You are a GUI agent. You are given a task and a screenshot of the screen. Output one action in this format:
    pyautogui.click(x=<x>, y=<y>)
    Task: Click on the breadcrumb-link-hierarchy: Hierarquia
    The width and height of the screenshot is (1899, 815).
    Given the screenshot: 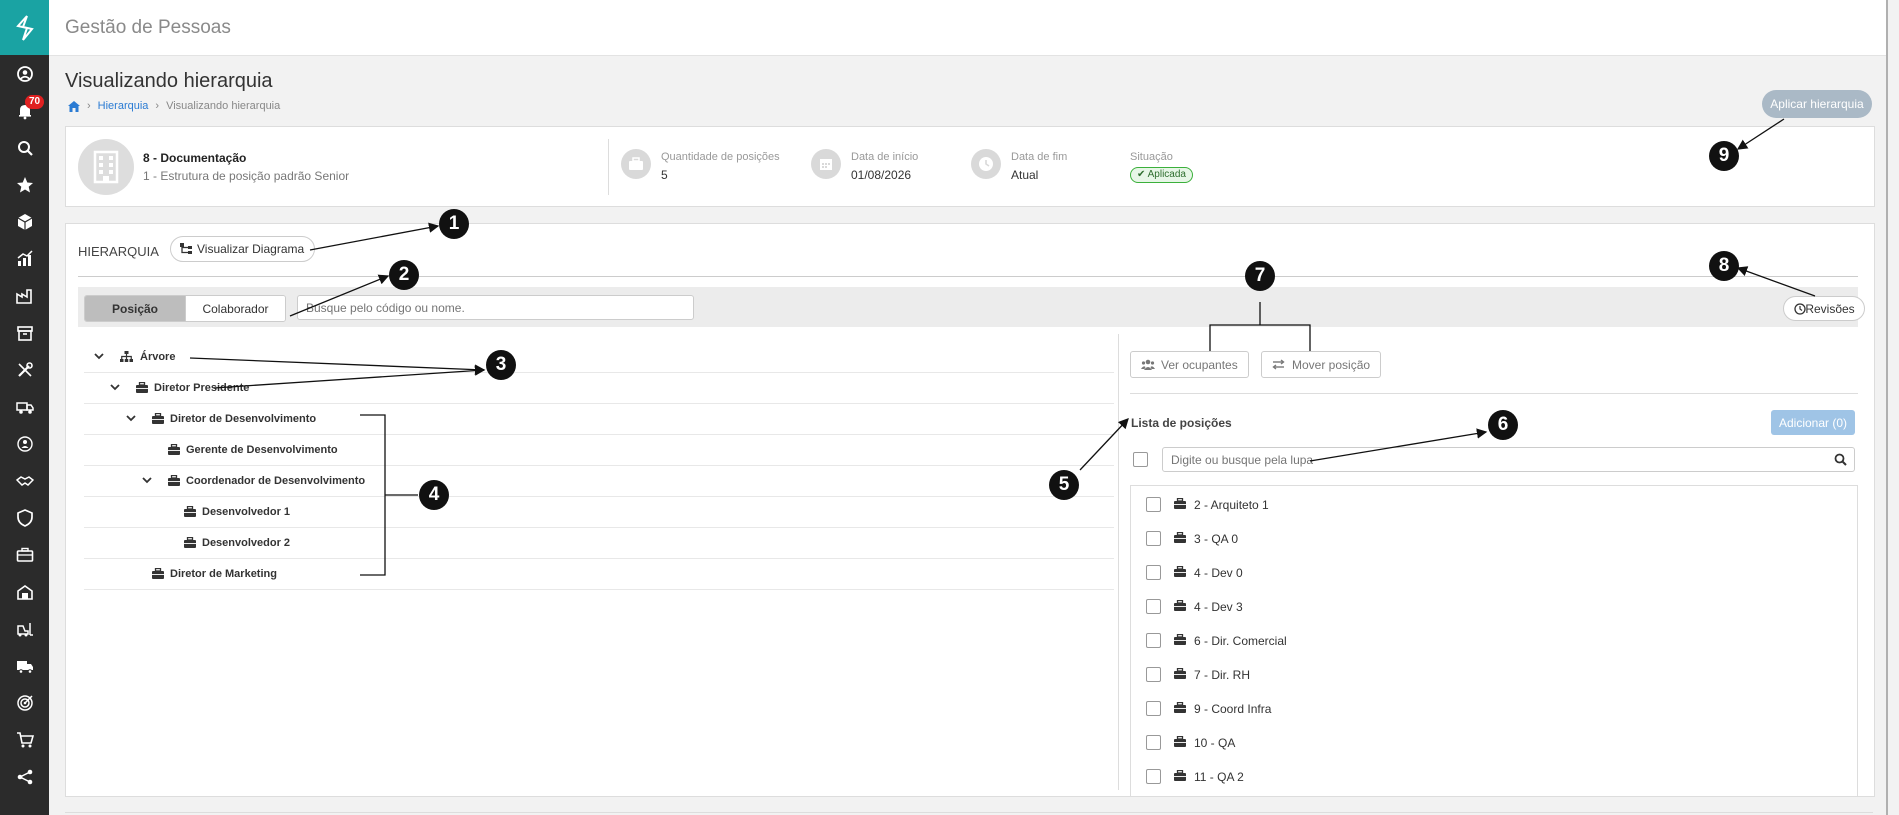 What is the action you would take?
    pyautogui.click(x=123, y=106)
    